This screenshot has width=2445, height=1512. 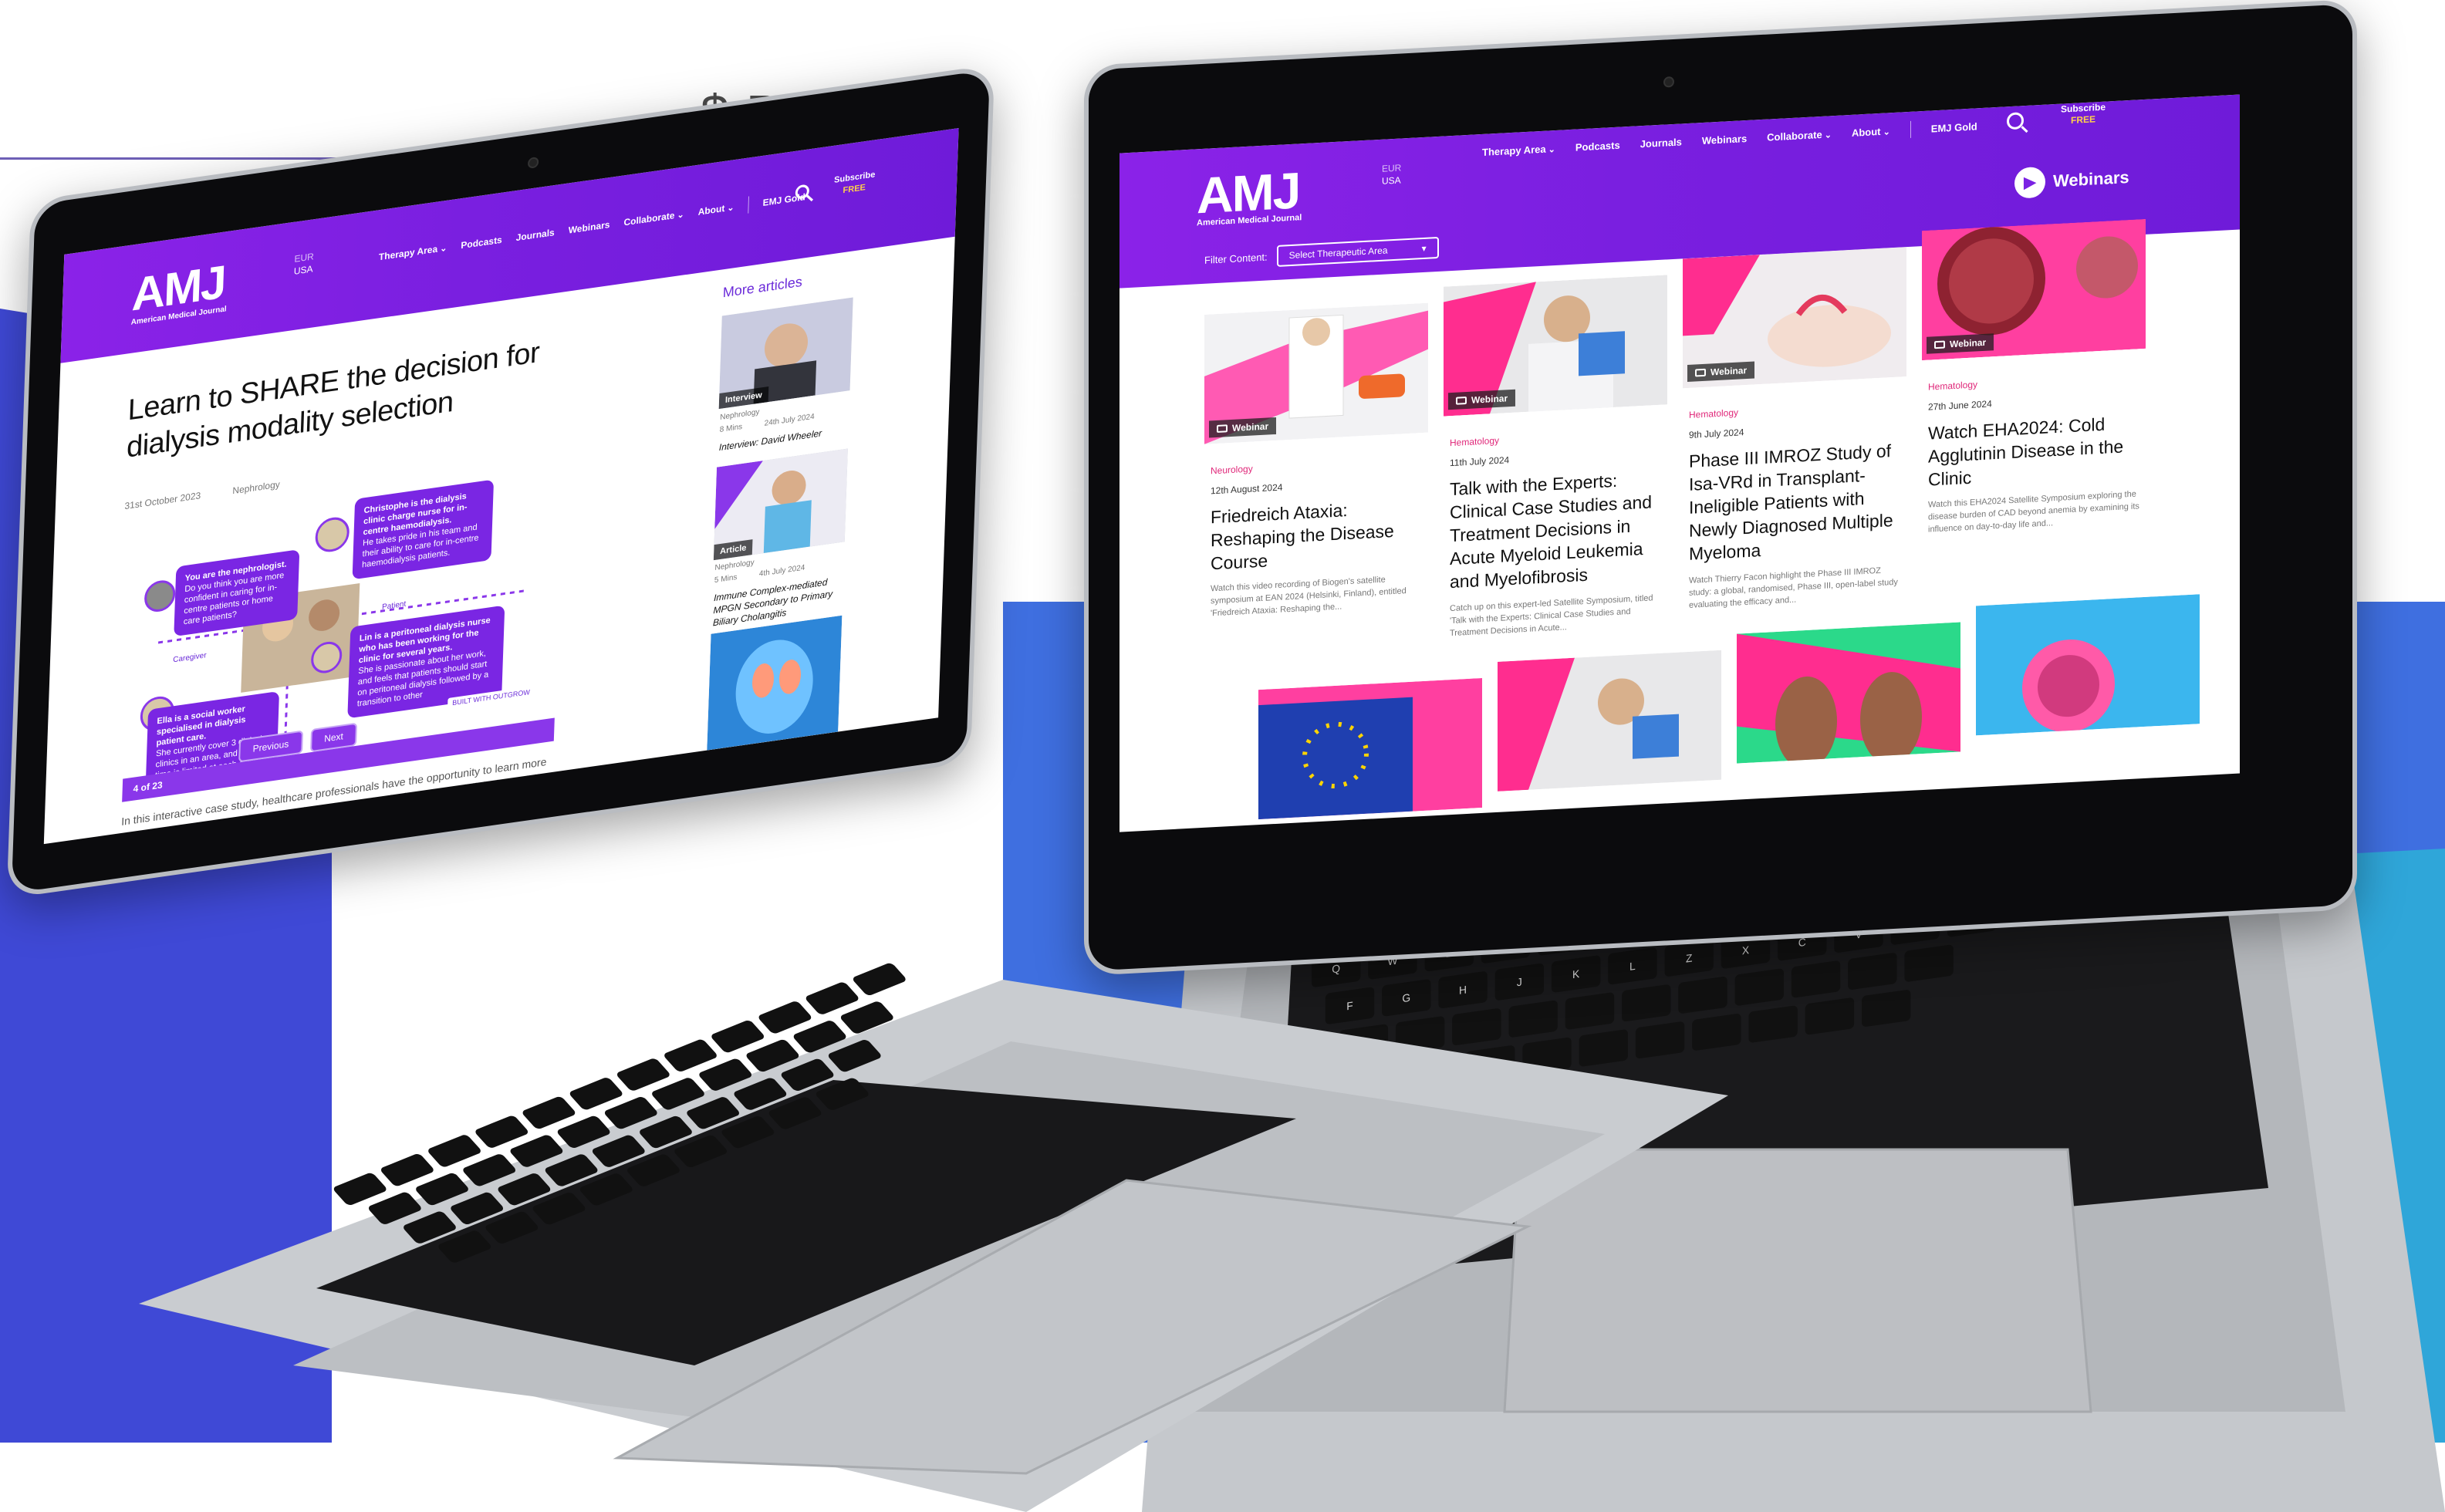 What do you see at coordinates (748, 205) in the screenshot?
I see `nav-separator` at bounding box center [748, 205].